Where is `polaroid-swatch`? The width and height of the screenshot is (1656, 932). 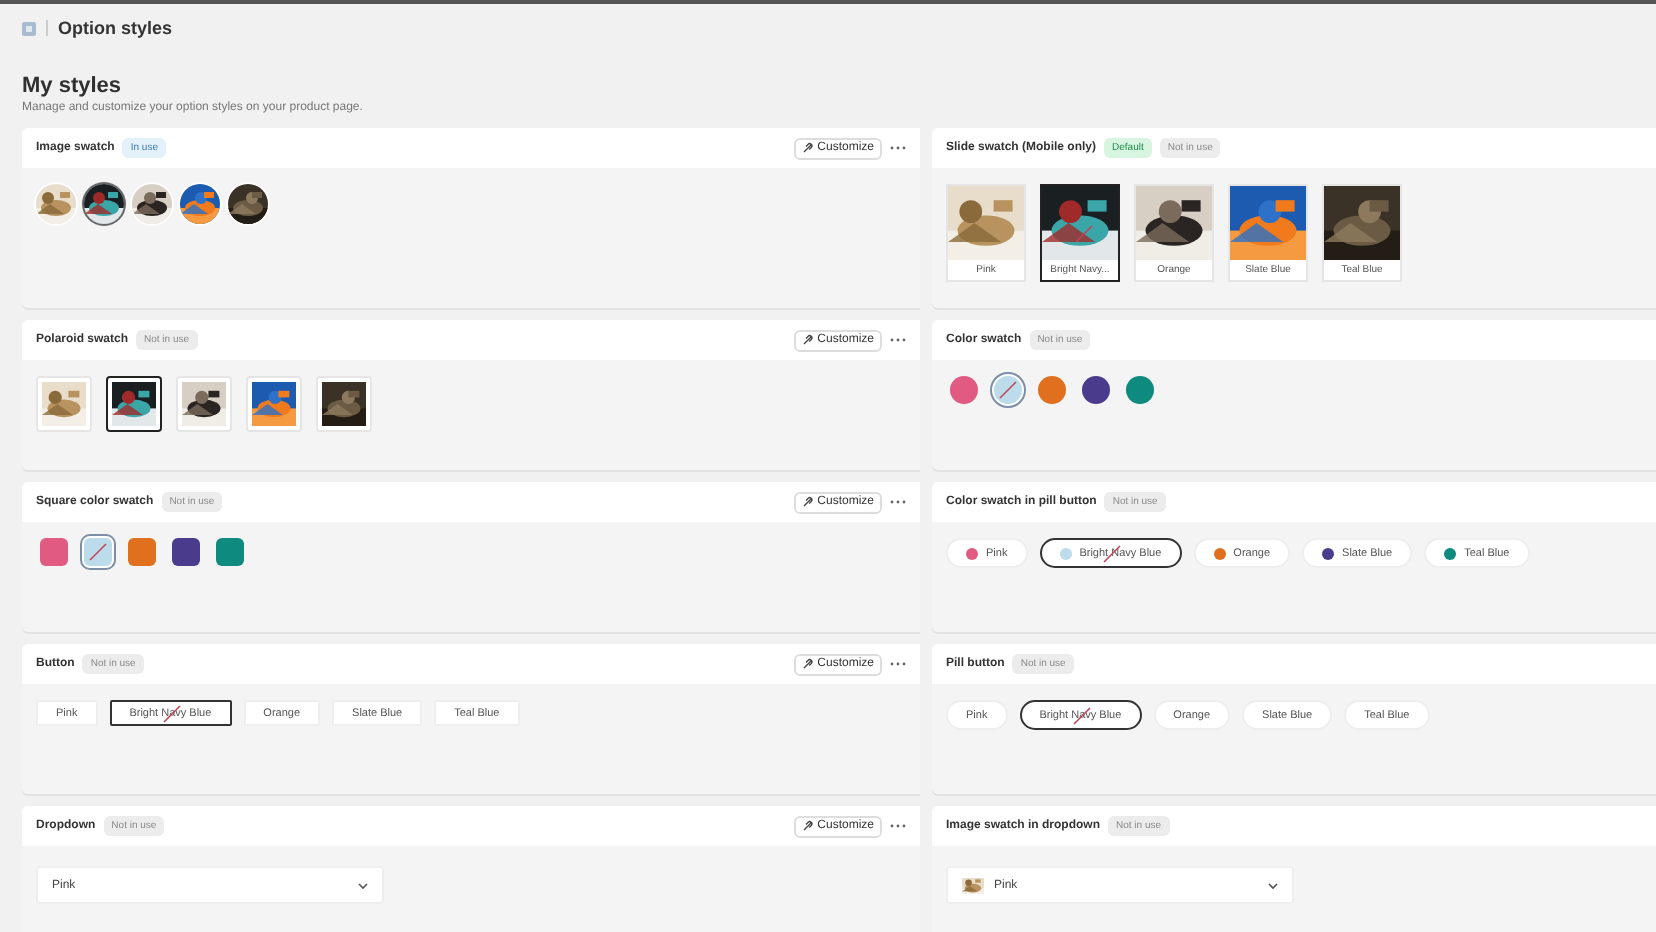
polaroid-swatch is located at coordinates (134, 404).